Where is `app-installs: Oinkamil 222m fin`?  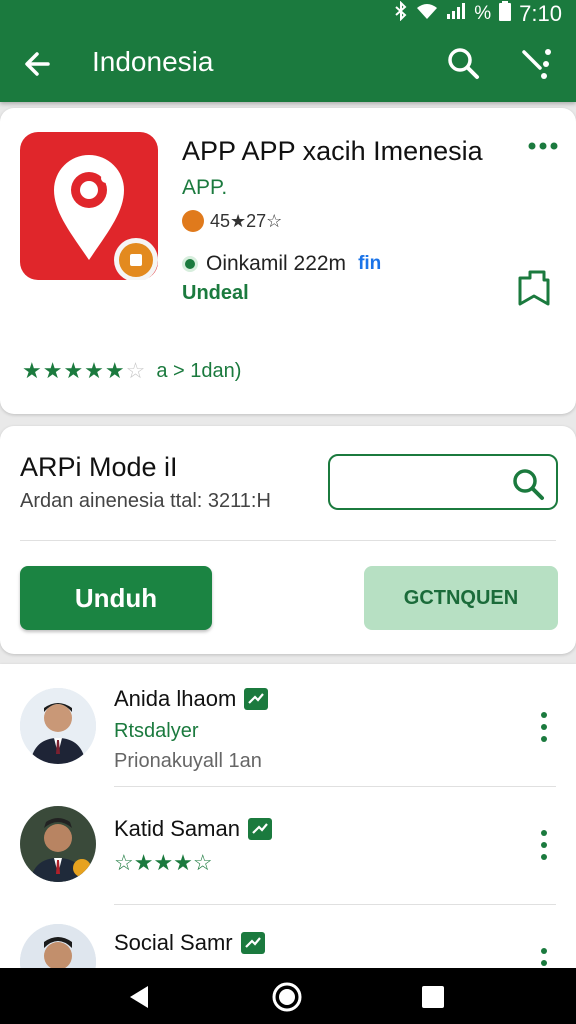
app-installs: Oinkamil 222m fin is located at coordinates (281, 264).